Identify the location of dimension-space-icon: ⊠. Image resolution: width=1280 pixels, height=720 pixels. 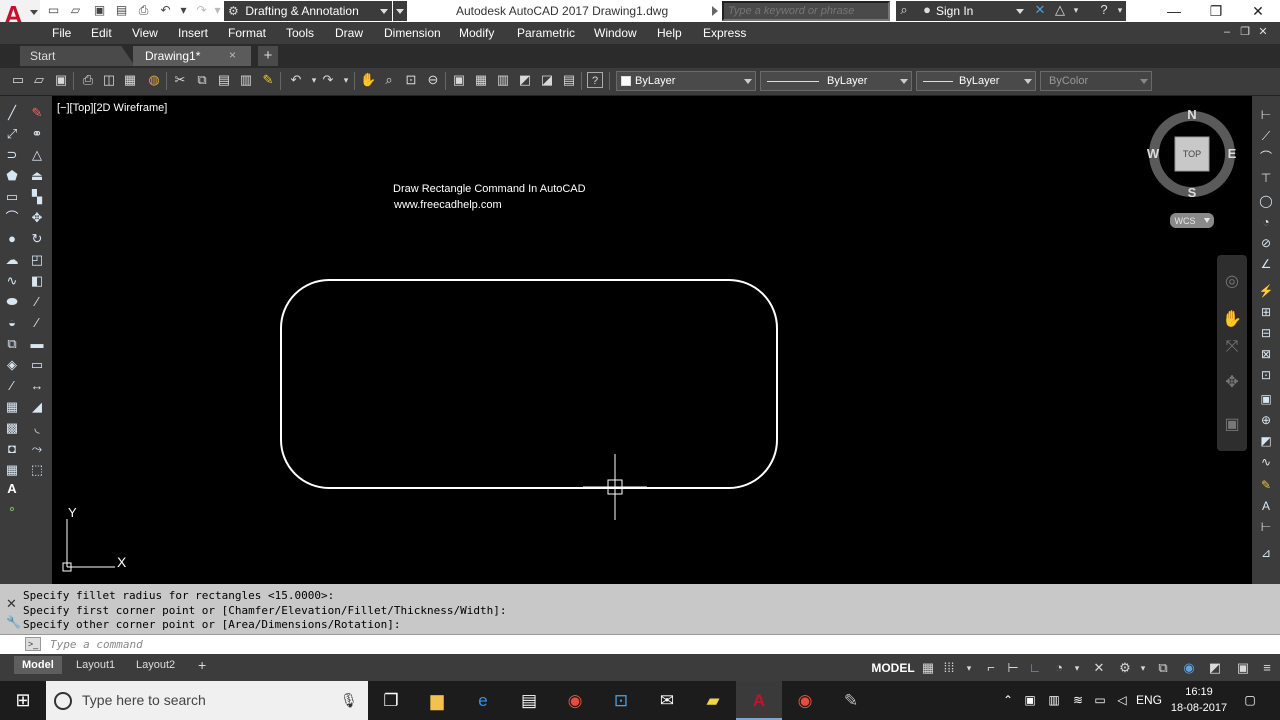
(1266, 354).